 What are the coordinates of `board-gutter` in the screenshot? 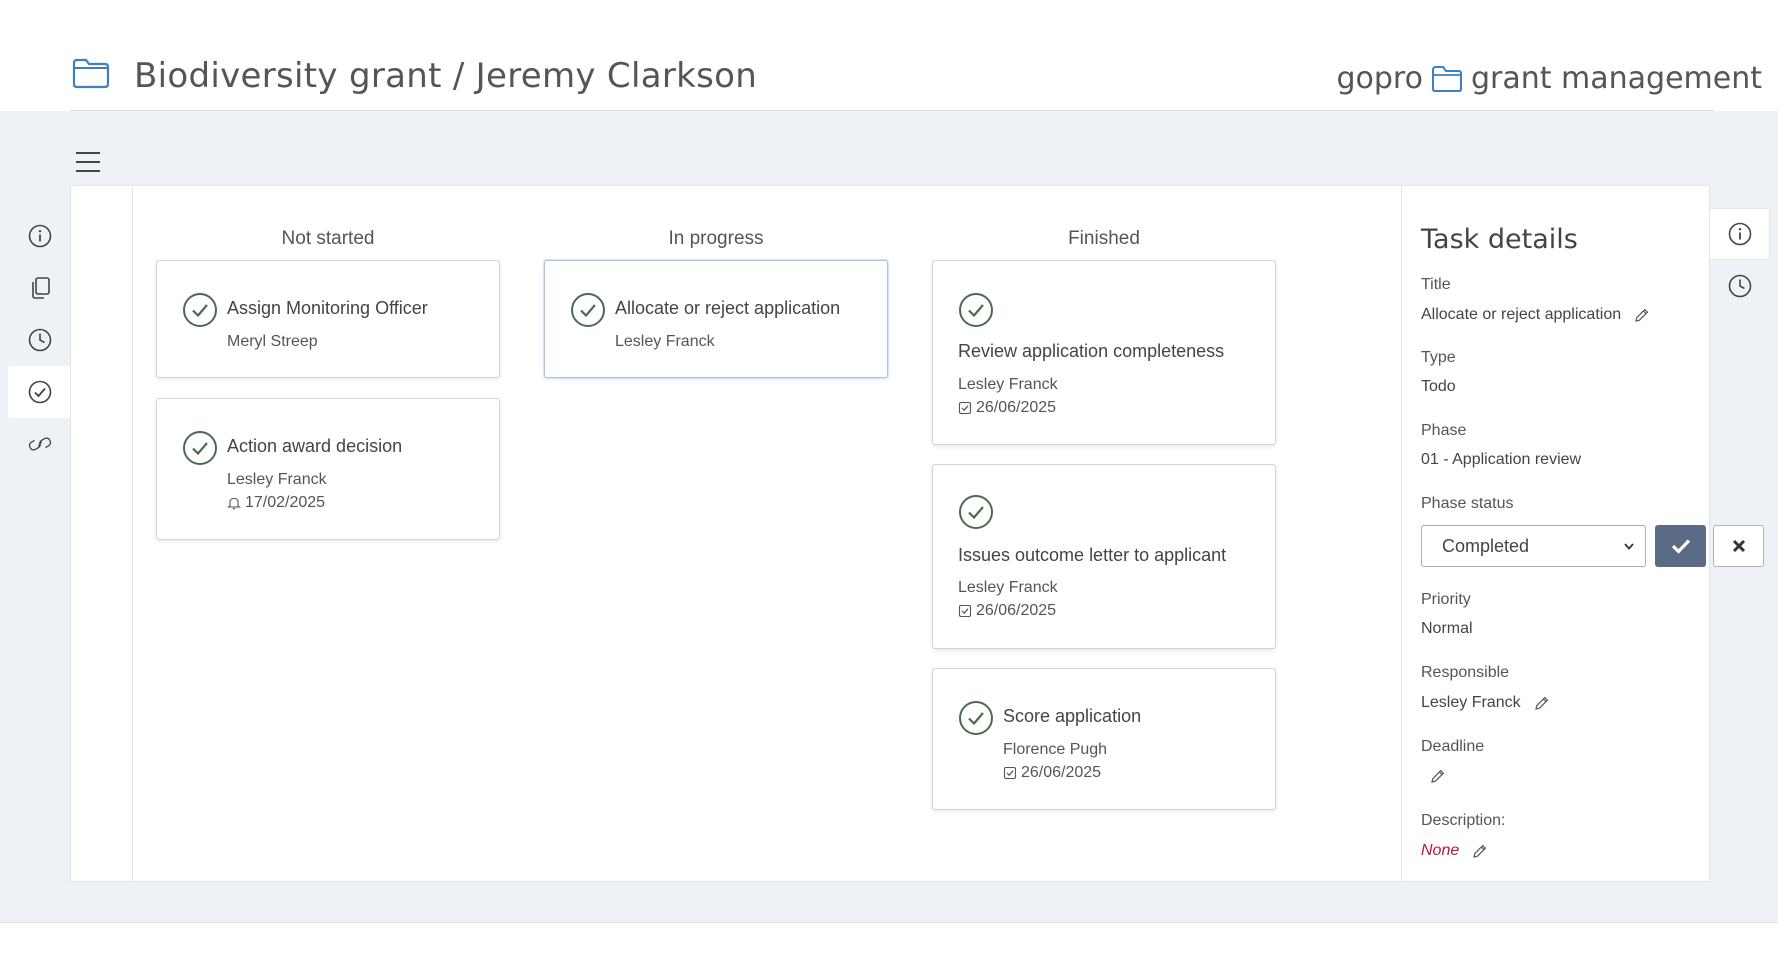 It's located at (102, 533).